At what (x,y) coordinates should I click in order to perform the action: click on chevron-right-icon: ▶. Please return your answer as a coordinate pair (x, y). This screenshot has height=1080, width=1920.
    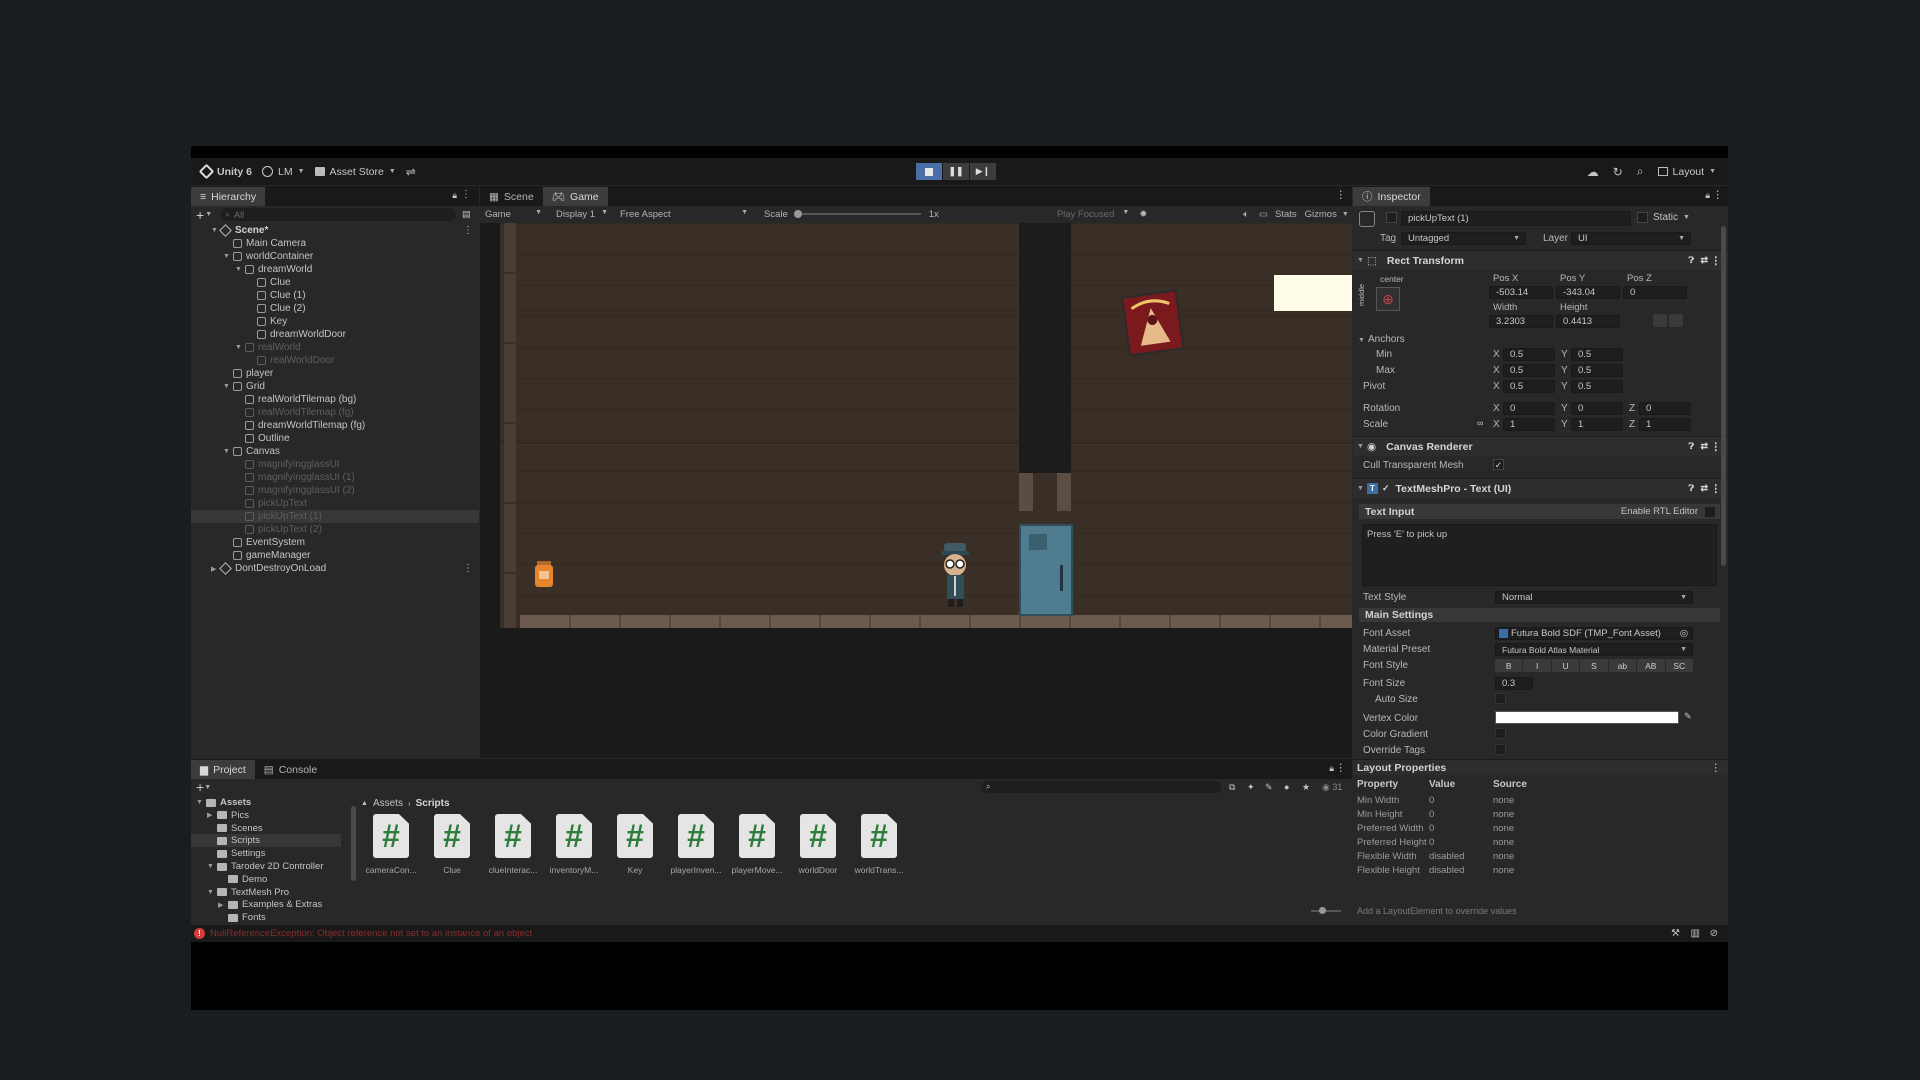
    Looking at the image, I should click on (223, 905).